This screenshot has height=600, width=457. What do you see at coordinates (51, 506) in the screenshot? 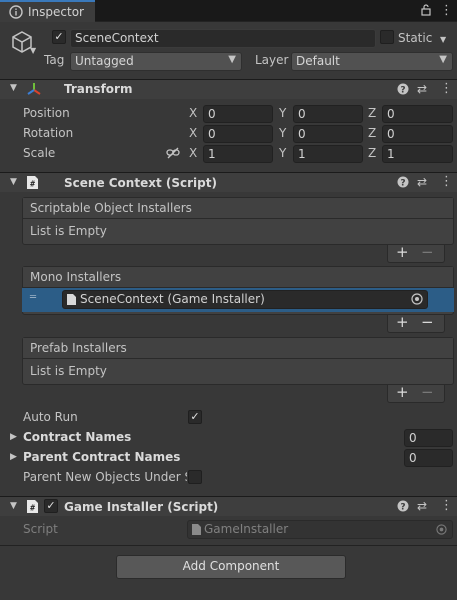
I see `game-installer-enabled-checkbox: ✓` at bounding box center [51, 506].